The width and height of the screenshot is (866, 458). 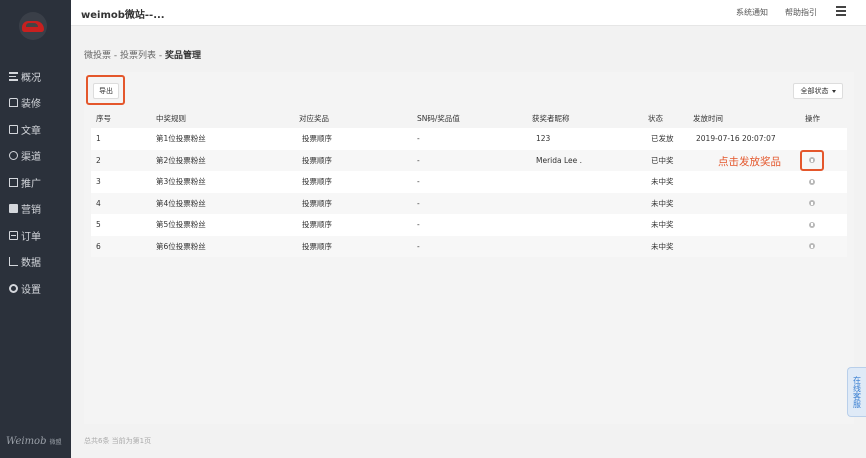 What do you see at coordinates (98, 246) in the screenshot?
I see `cell-index: 6` at bounding box center [98, 246].